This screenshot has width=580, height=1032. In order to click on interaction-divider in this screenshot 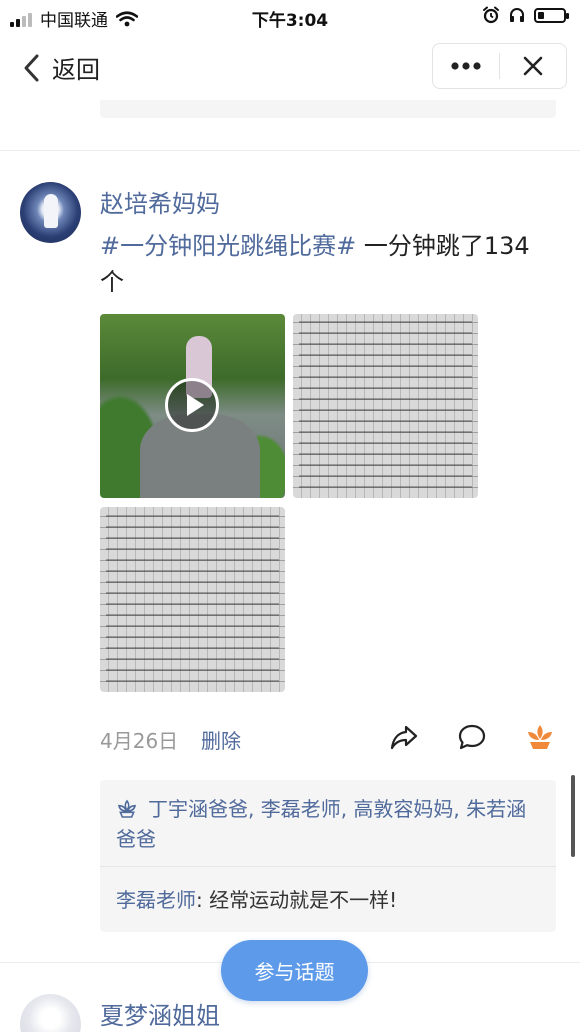, I will do `click(328, 866)`.